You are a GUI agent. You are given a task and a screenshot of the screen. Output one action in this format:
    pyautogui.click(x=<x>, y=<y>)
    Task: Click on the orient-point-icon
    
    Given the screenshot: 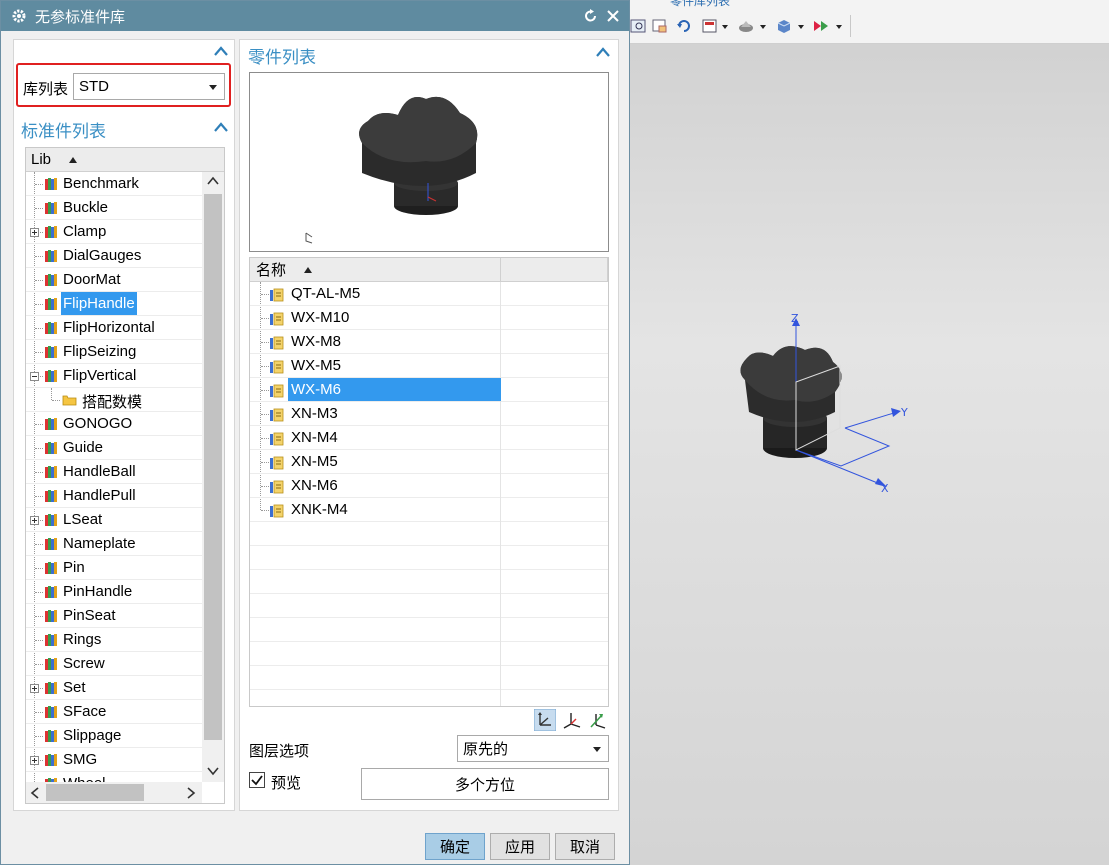 What is the action you would take?
    pyautogui.click(x=572, y=720)
    